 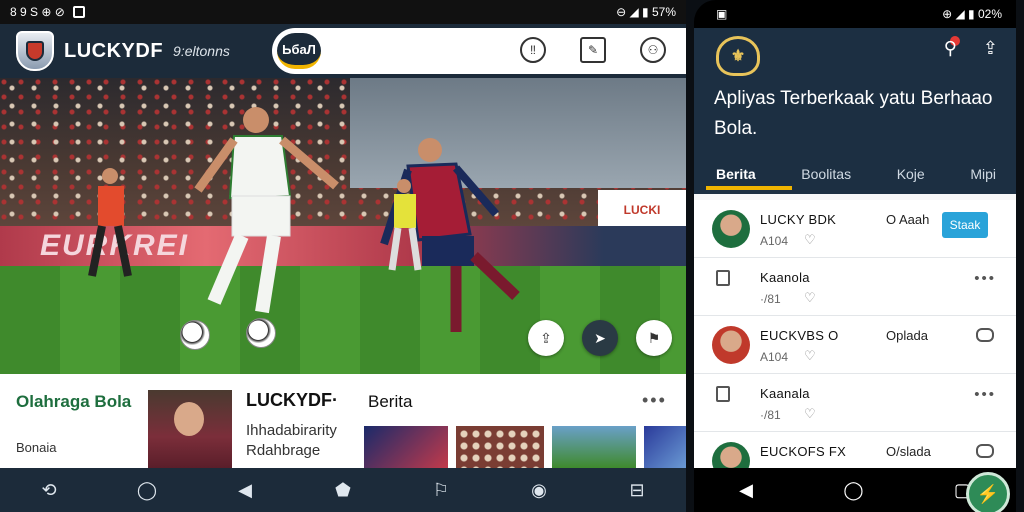 I want to click on brand-name: LUCKYDF, so click(x=114, y=50).